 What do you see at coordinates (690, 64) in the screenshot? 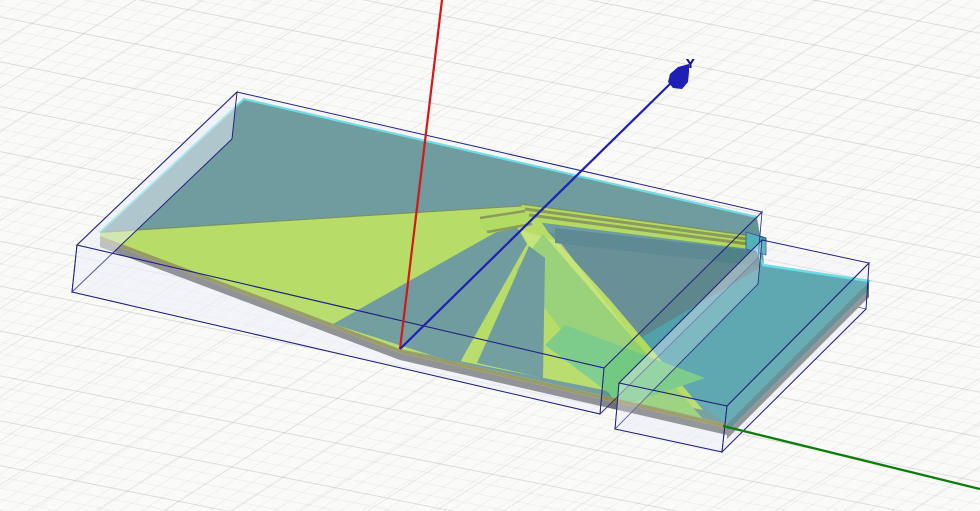
I see `y-axis-label: Y` at bounding box center [690, 64].